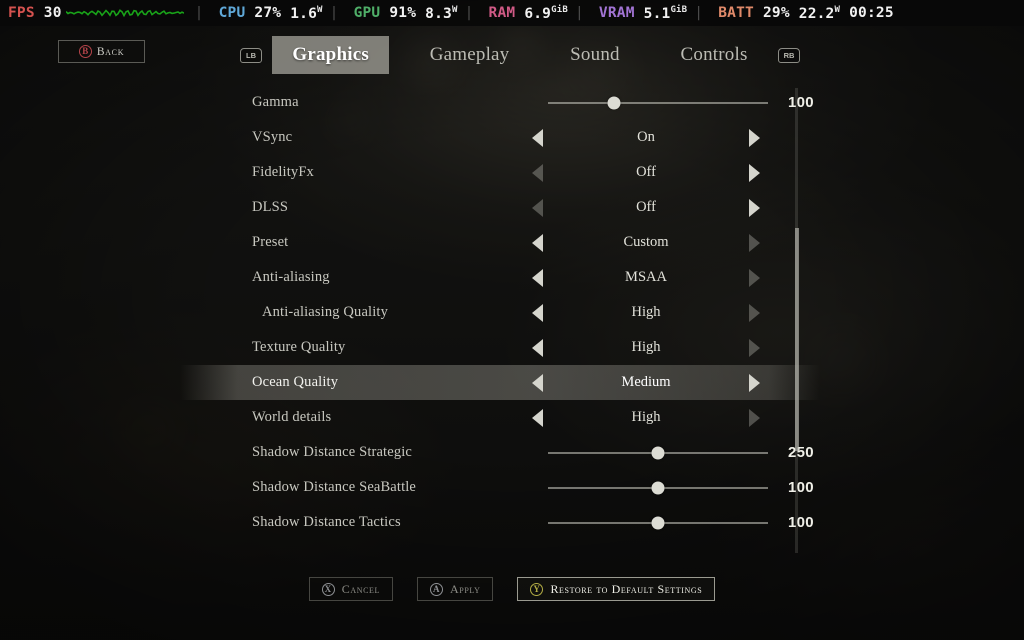 The width and height of the screenshot is (1024, 640). Describe the element at coordinates (500, 522) in the screenshot. I see `setting-row-shadow-distance-tactics: Shadow Distance Tactics 100` at that location.